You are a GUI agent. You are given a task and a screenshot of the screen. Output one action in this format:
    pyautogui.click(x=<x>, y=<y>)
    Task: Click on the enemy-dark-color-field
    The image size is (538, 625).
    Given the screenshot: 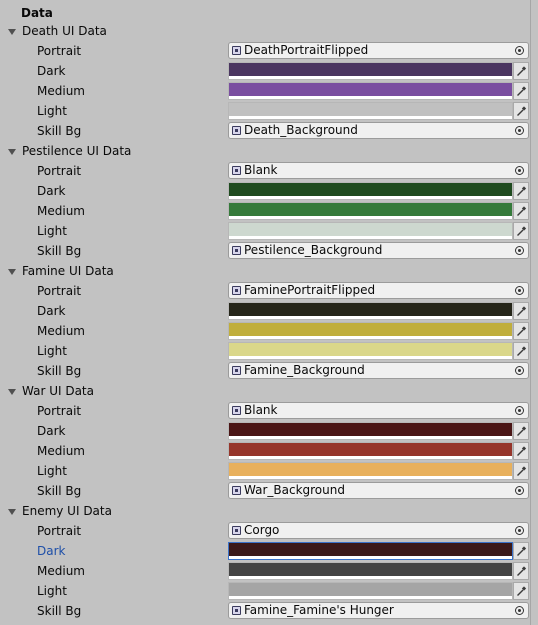 What is the action you would take?
    pyautogui.click(x=370, y=551)
    